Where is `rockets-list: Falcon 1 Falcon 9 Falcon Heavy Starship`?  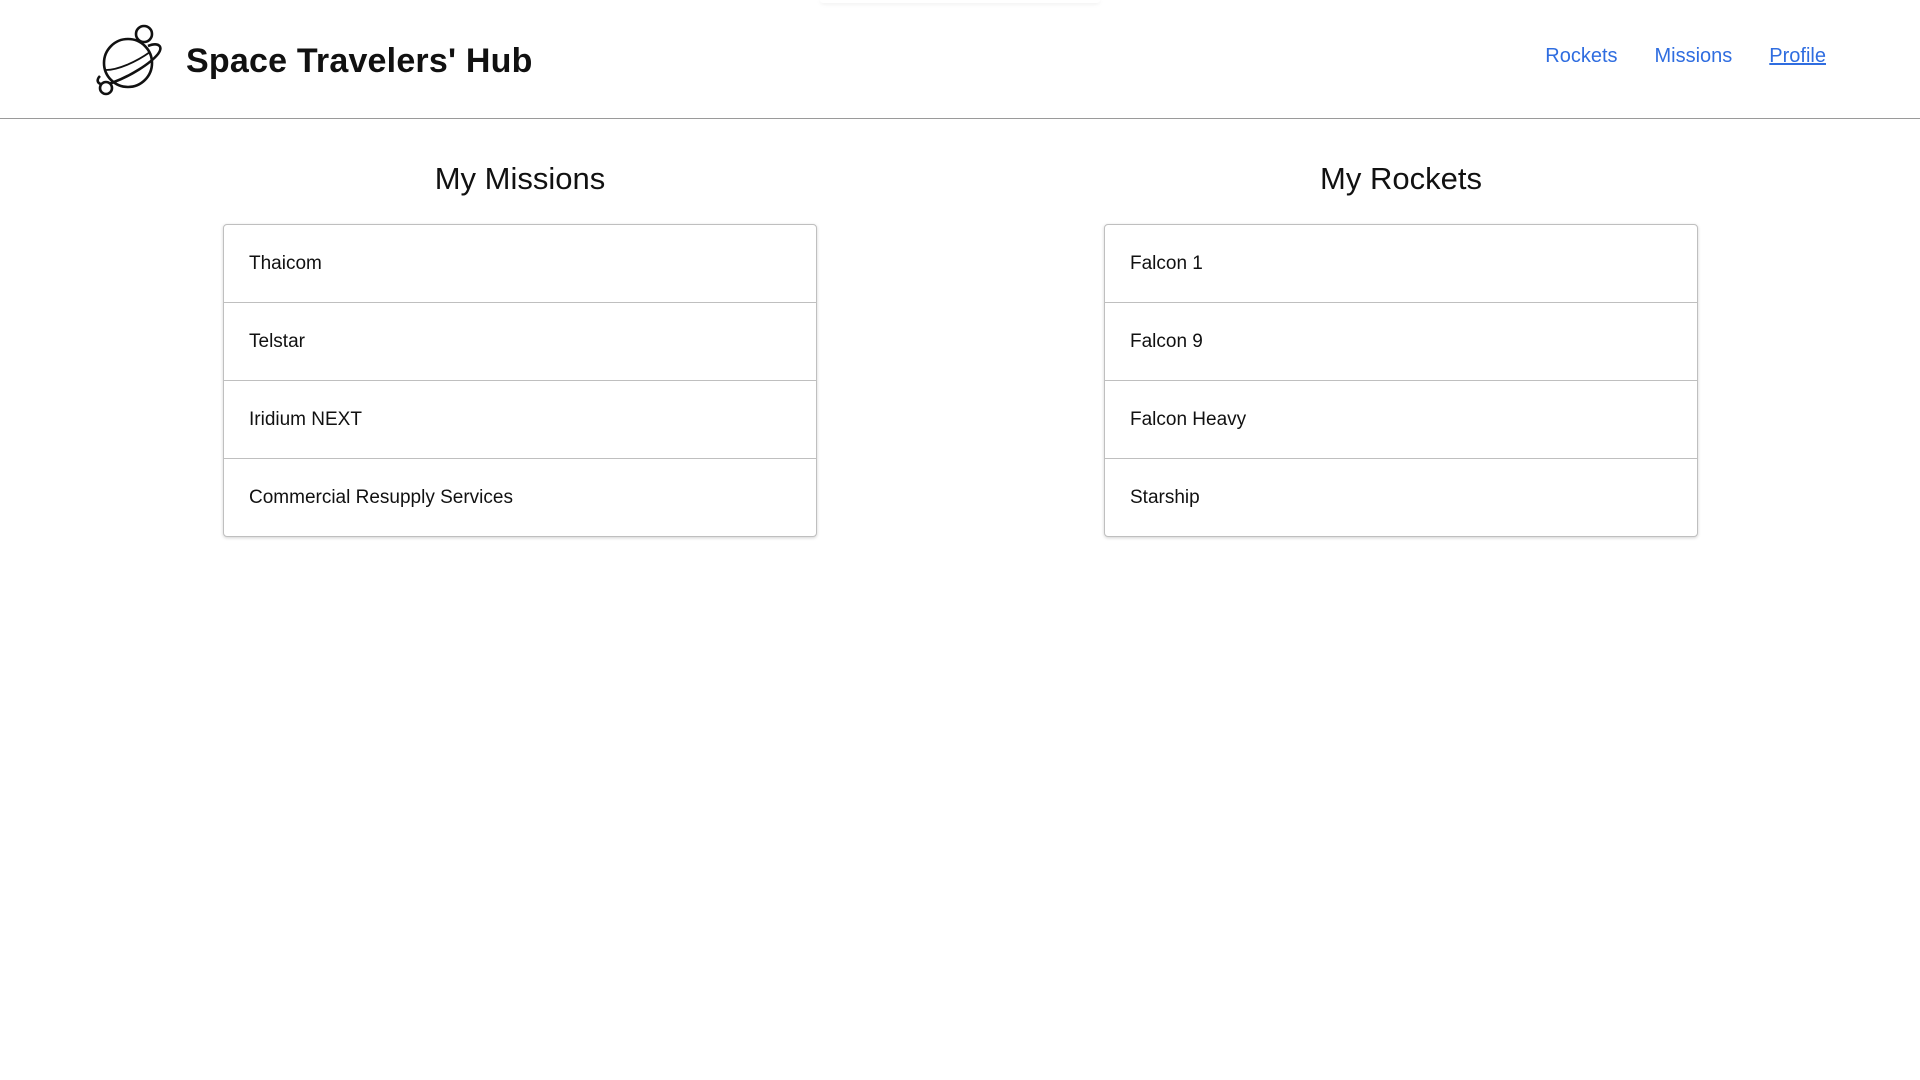 rockets-list: Falcon 1 Falcon 9 Falcon Heavy Starship is located at coordinates (1401, 380).